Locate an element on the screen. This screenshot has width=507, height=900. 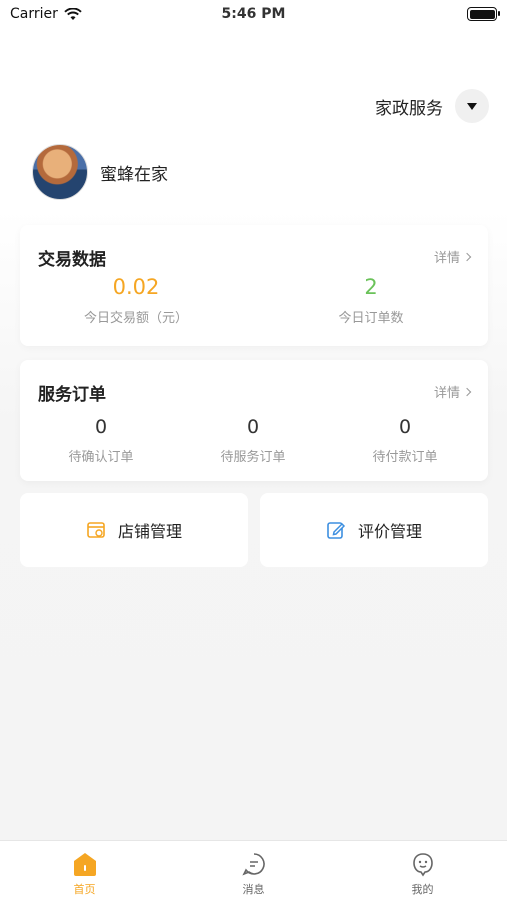
message-icon is located at coordinates (253, 864).